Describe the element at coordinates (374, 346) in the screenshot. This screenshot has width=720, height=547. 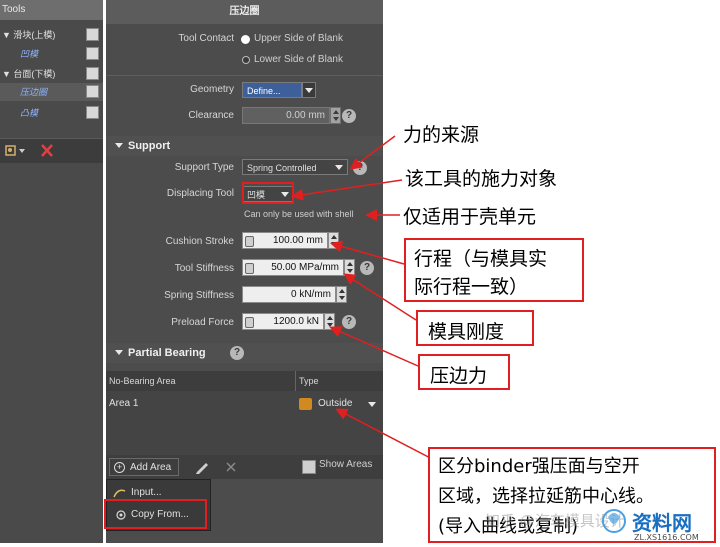
I see `arrow-preload-force` at that location.